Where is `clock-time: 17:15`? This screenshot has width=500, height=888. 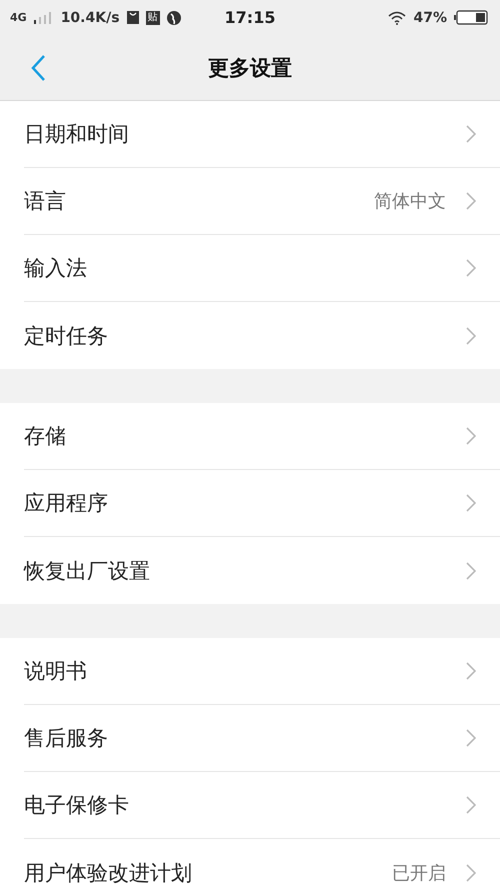 clock-time: 17:15 is located at coordinates (250, 17).